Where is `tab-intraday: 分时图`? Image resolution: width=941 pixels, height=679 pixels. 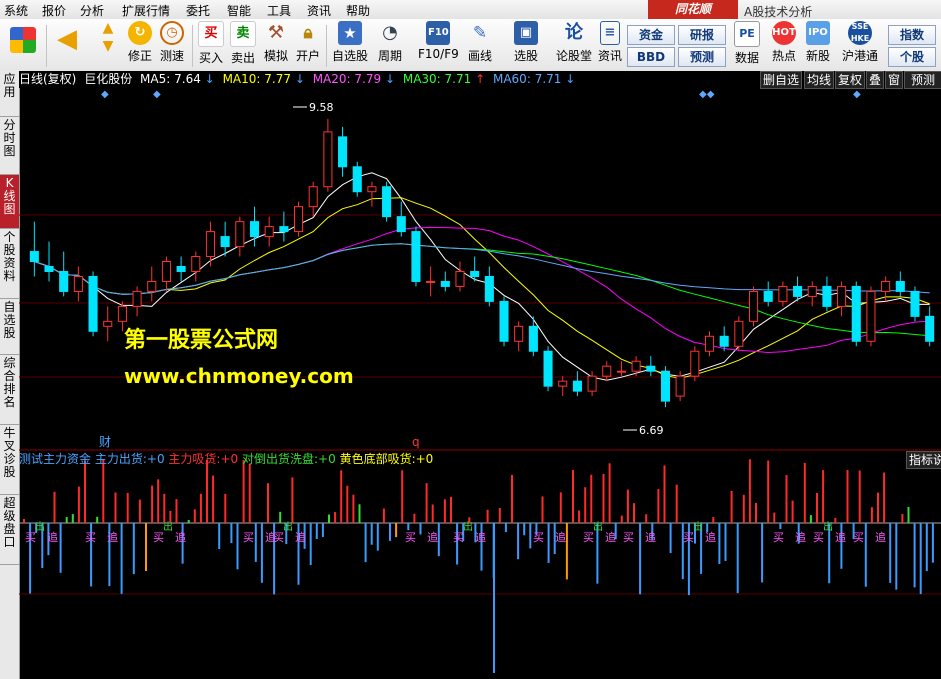
tab-intraday: 分时图 is located at coordinates (9, 146).